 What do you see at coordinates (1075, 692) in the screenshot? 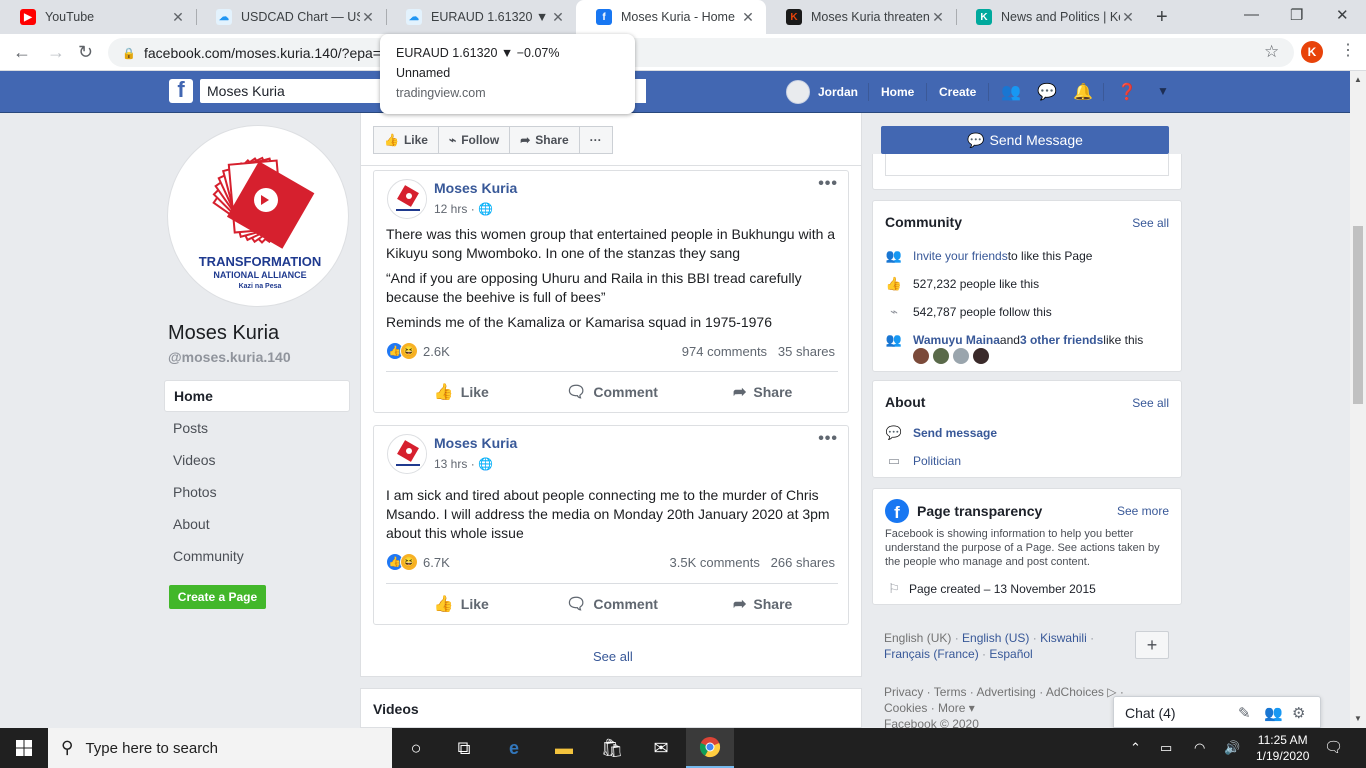
I see `footer-adchoices-link: AdChoices` at bounding box center [1075, 692].